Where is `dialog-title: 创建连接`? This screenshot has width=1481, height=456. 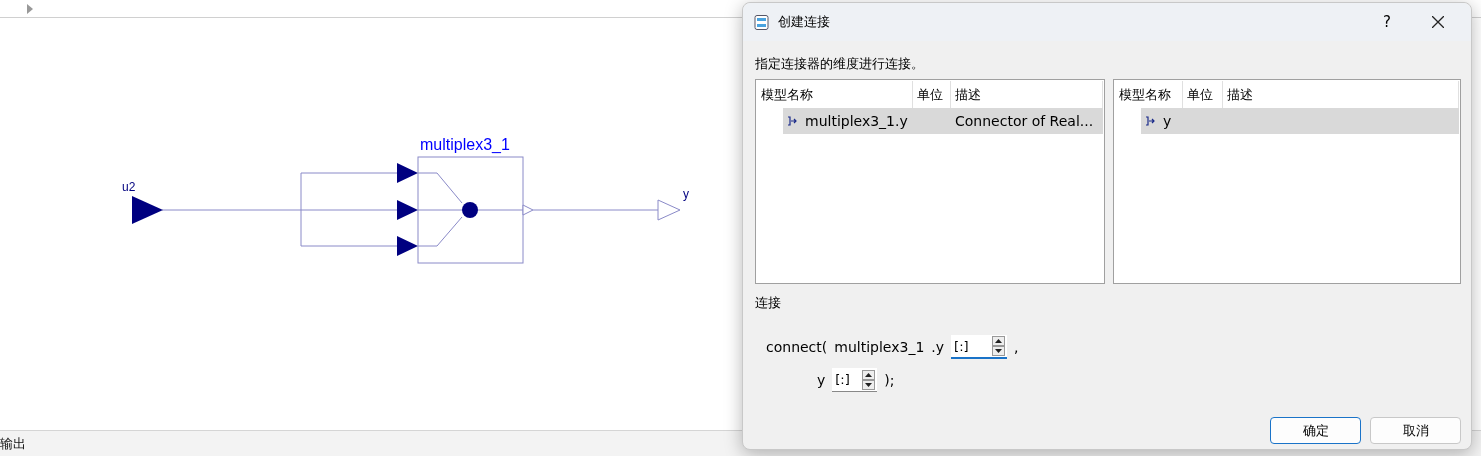 dialog-title: 创建连接 is located at coordinates (804, 22).